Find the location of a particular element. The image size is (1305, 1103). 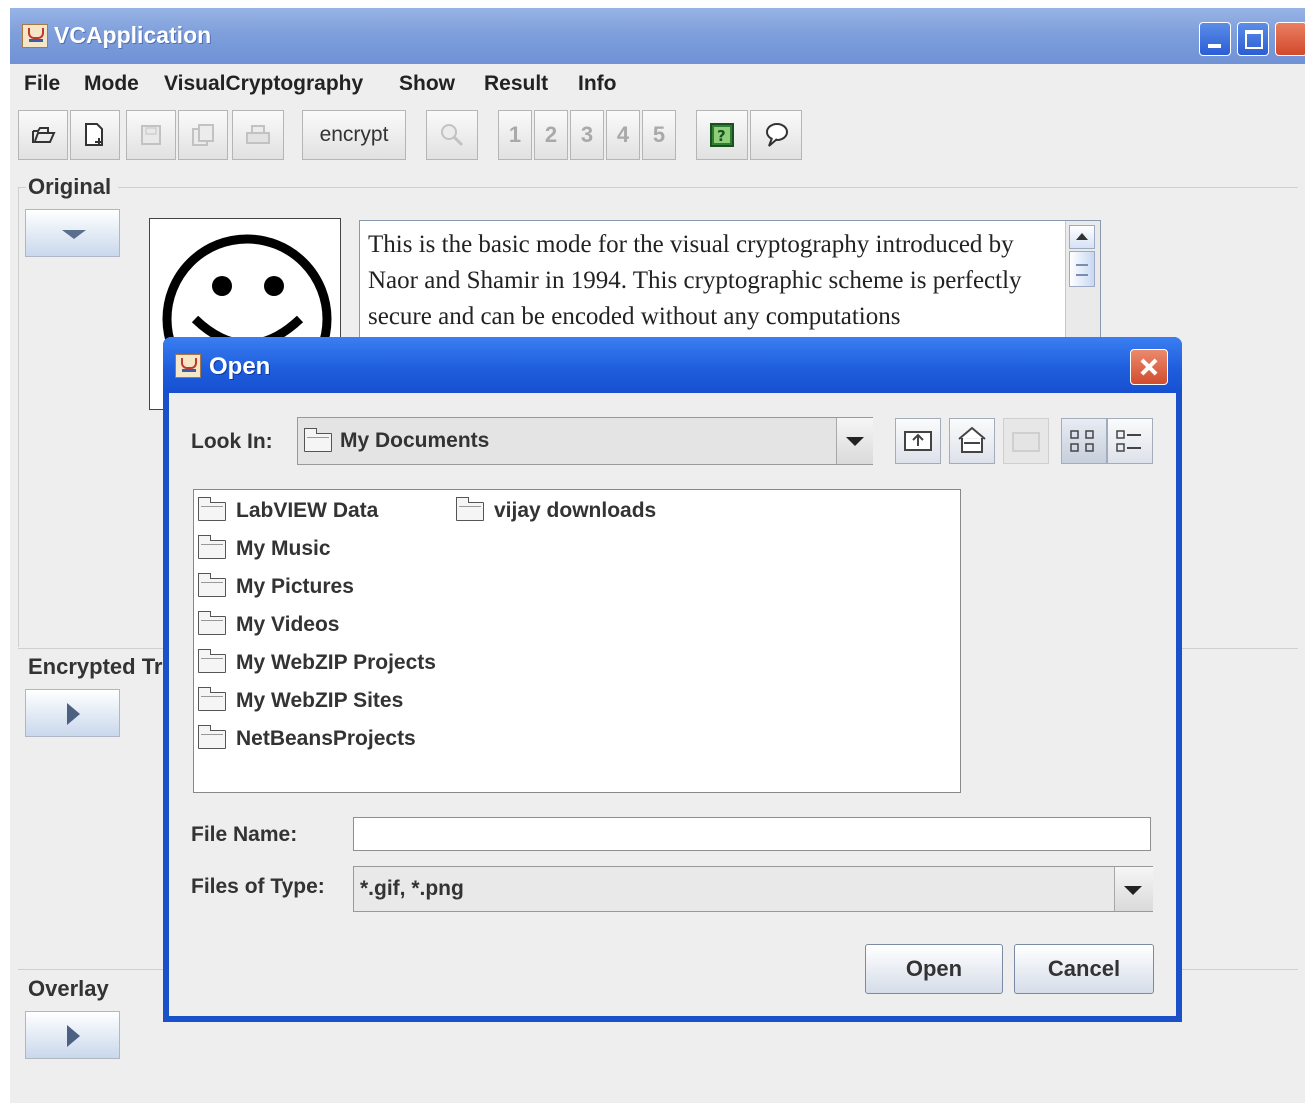

file-name: My WebZIP Sites is located at coordinates (320, 700).